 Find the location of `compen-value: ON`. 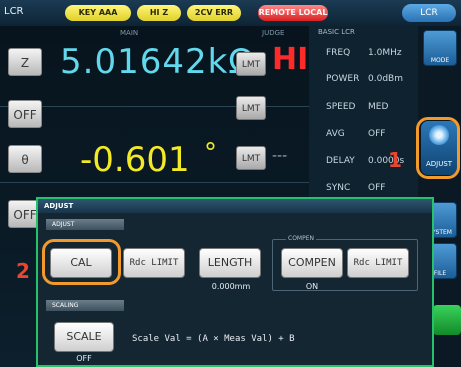

compen-value: ON is located at coordinates (312, 286).